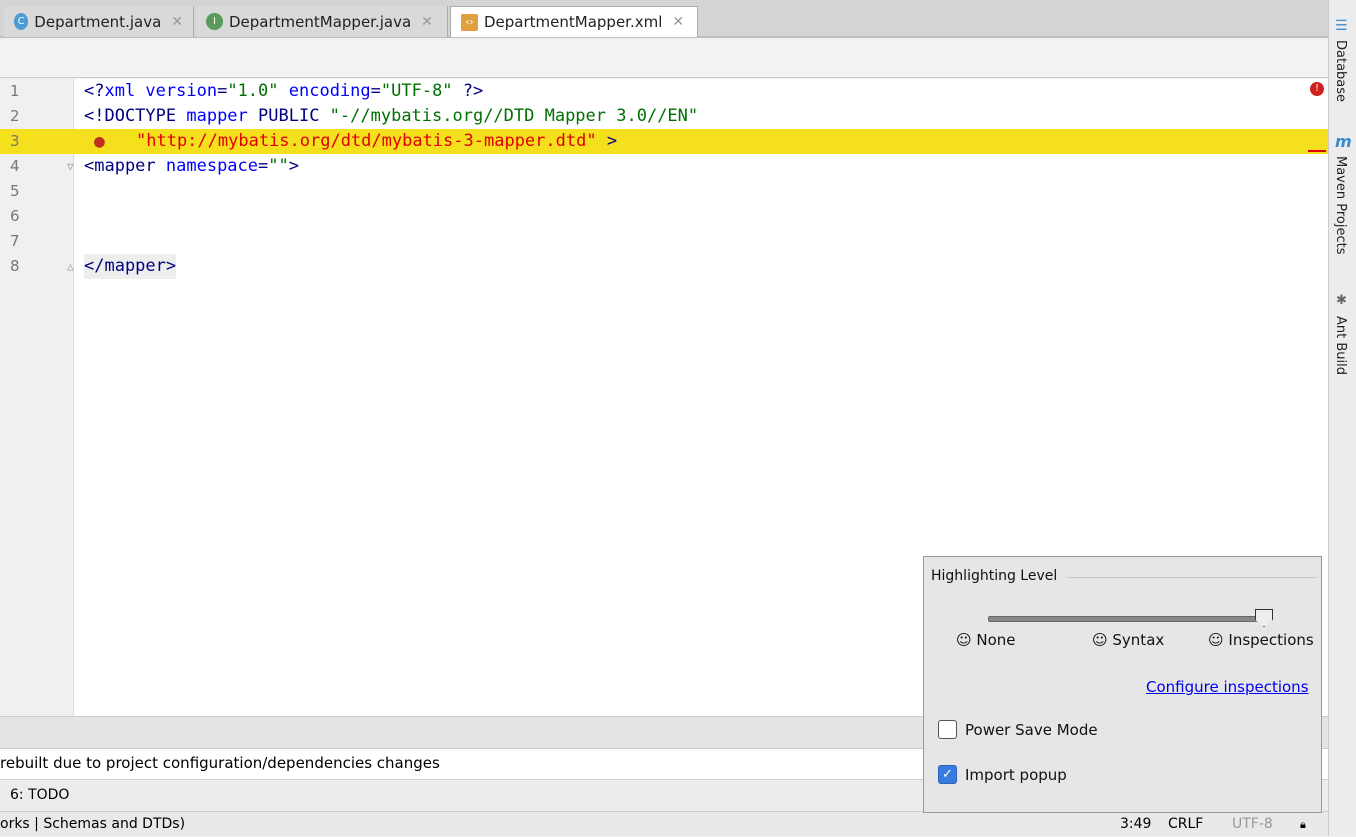 The image size is (1356, 837). I want to click on tab-label: DepartmentMapper.xml, so click(573, 22).